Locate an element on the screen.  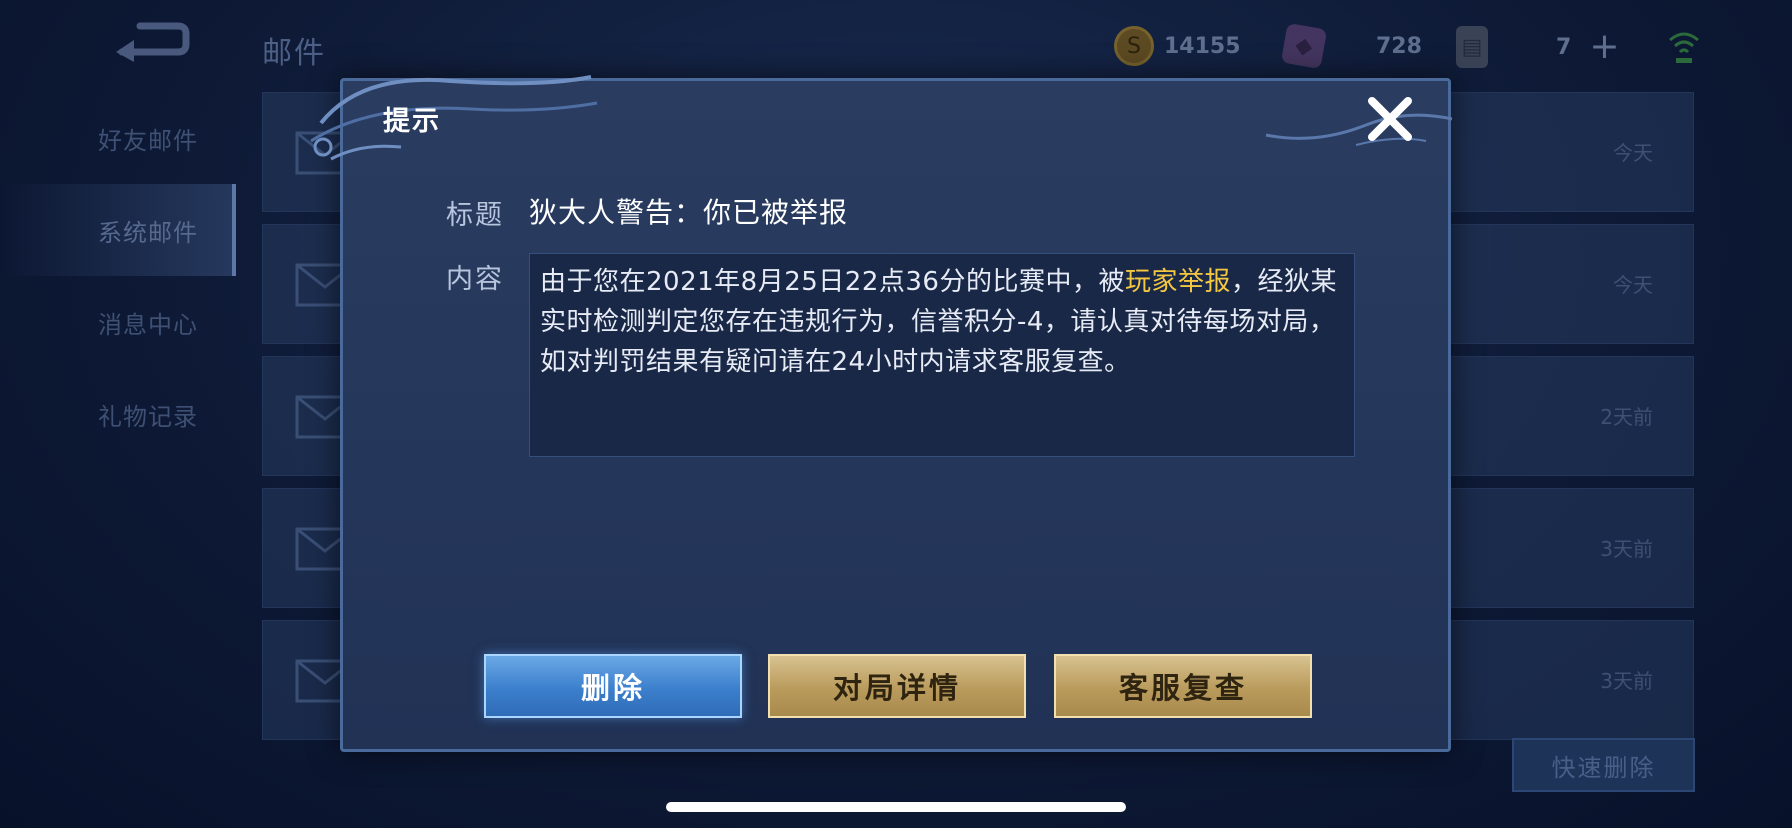
dialog-title: 提示 is located at coordinates (412, 121).